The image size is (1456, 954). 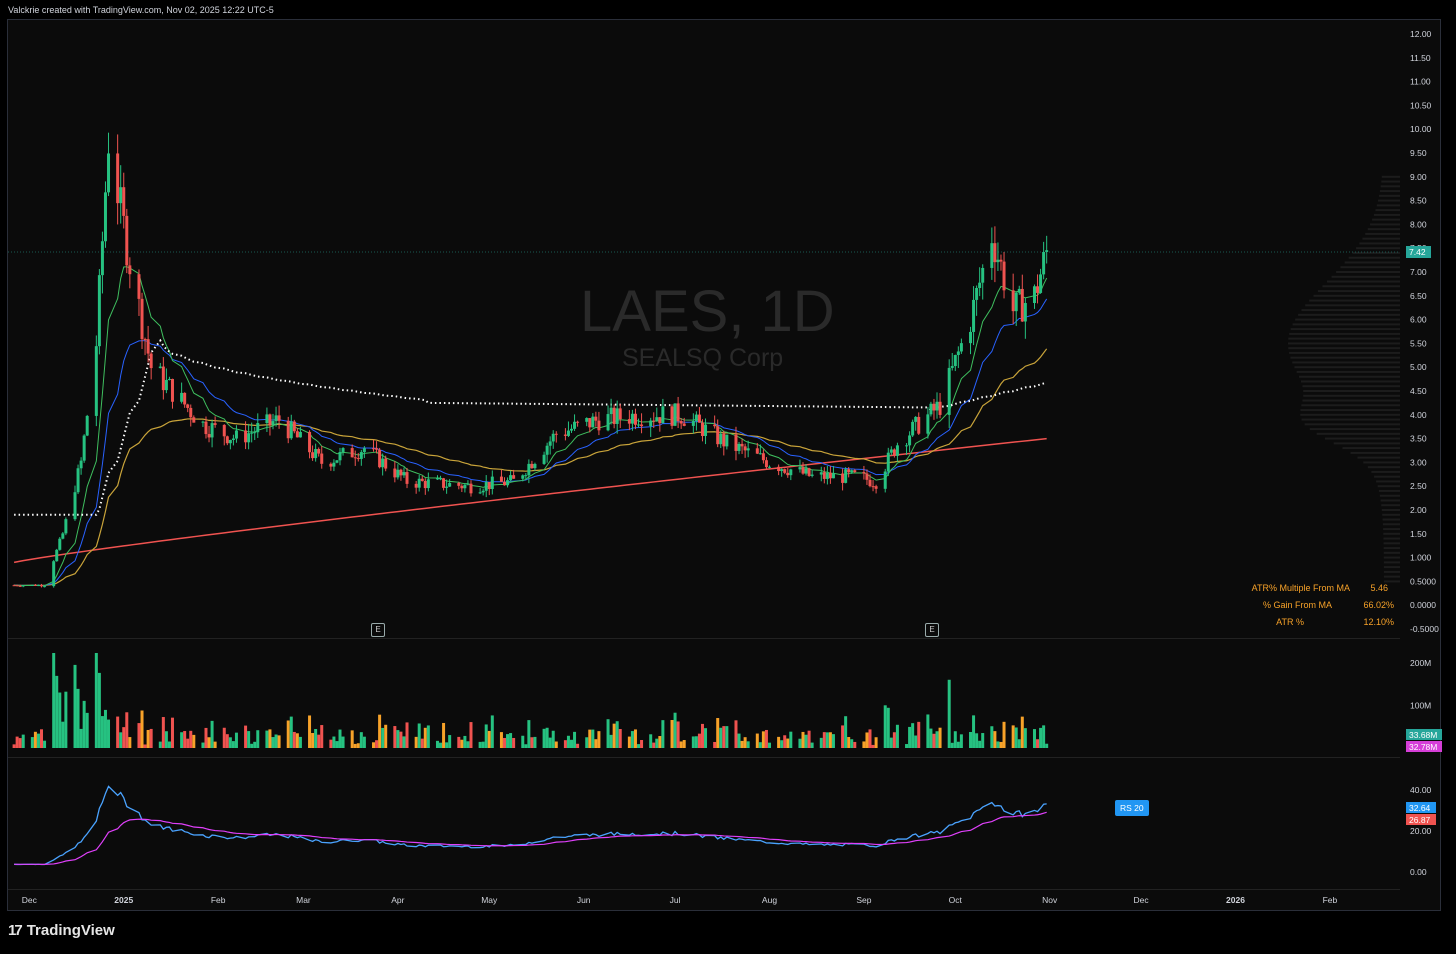 What do you see at coordinates (303, 900) in the screenshot?
I see `time-axis-tick: Mar` at bounding box center [303, 900].